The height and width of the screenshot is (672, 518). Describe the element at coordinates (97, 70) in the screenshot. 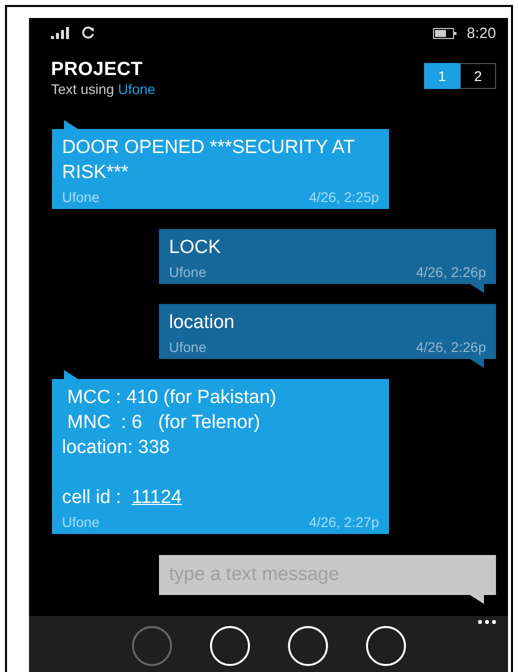

I see `conversation-title: PROJECT` at that location.